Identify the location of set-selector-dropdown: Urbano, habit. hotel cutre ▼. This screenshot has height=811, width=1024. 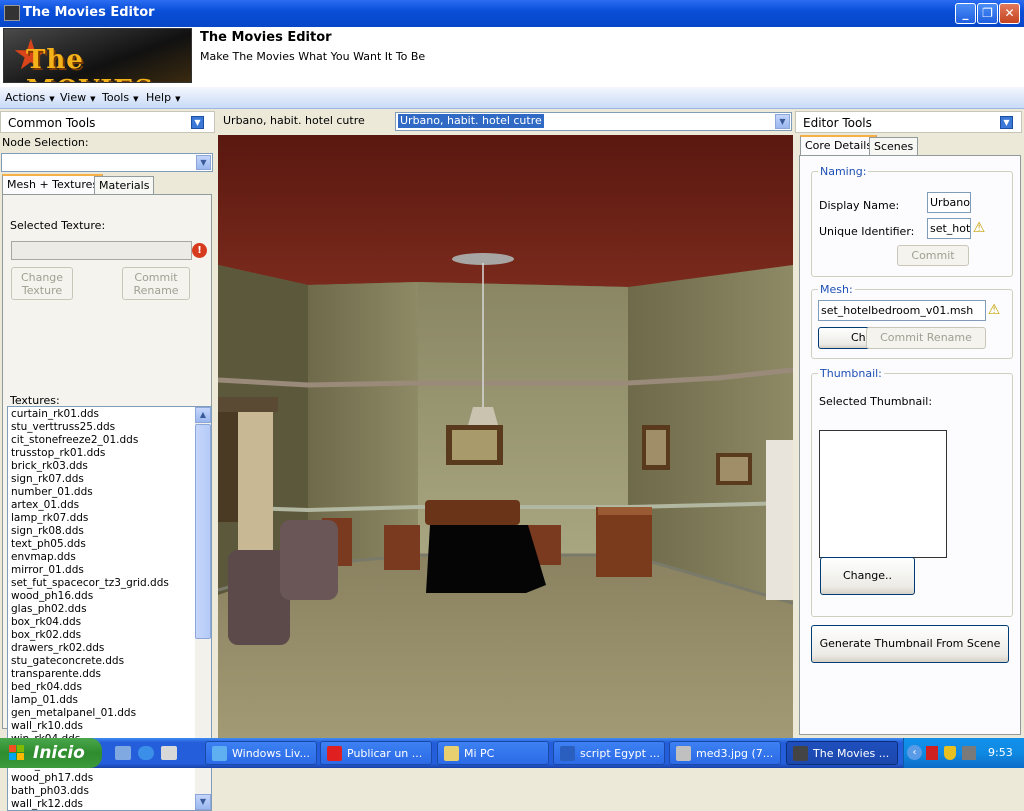
(593, 121).